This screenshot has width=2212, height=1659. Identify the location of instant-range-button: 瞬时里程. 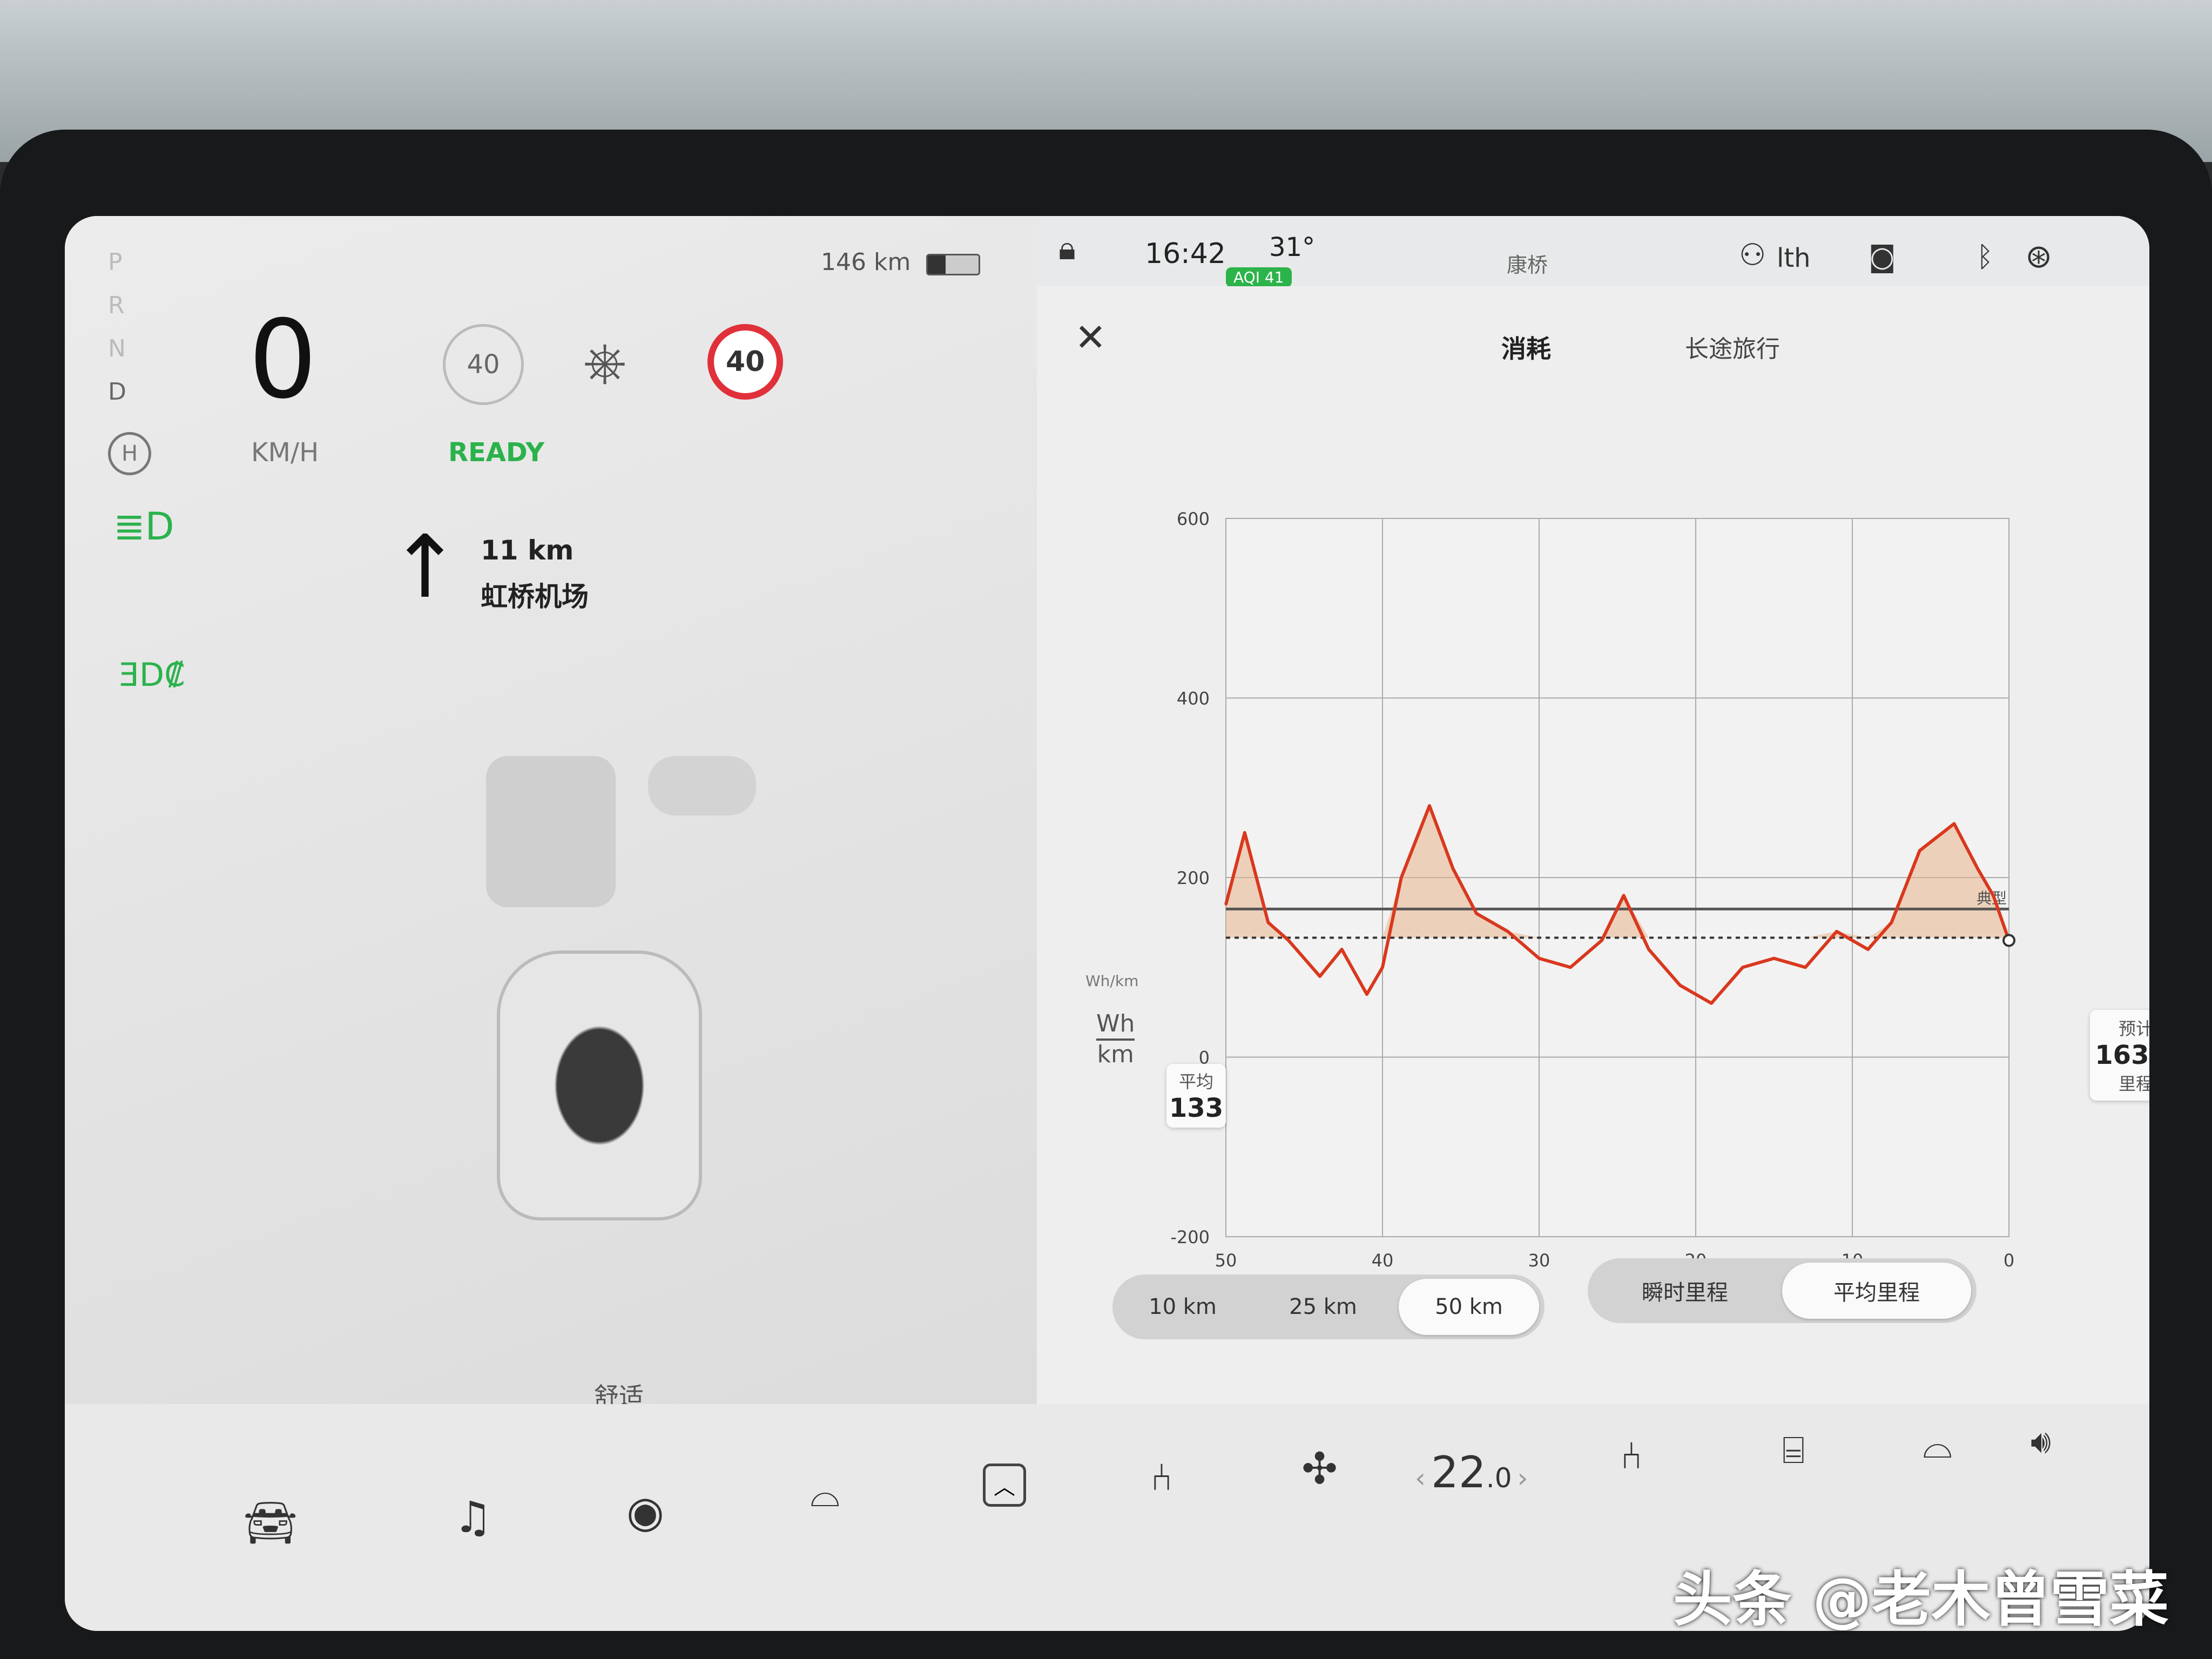
(1685, 1290).